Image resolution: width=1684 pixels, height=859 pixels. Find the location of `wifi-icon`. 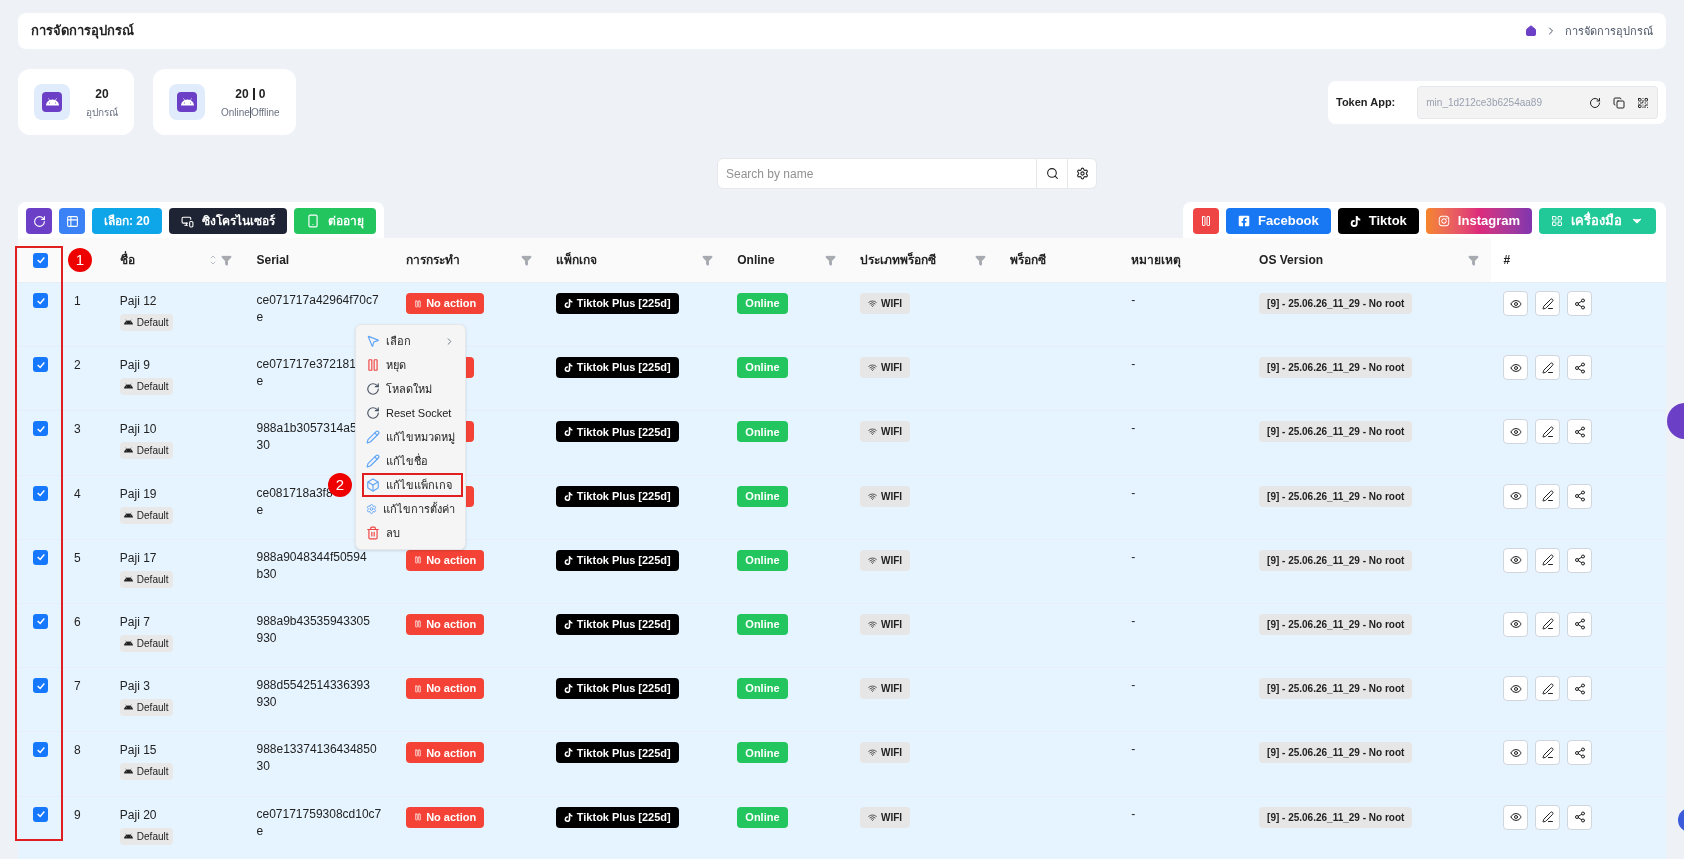

wifi-icon is located at coordinates (873, 624).